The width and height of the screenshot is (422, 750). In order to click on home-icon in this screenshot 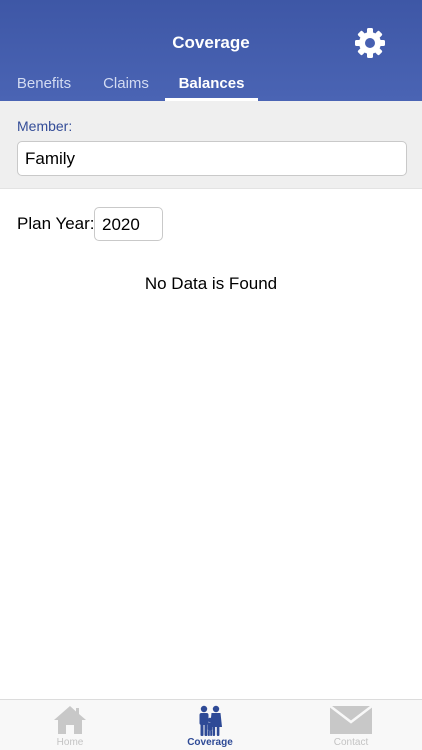, I will do `click(70, 720)`.